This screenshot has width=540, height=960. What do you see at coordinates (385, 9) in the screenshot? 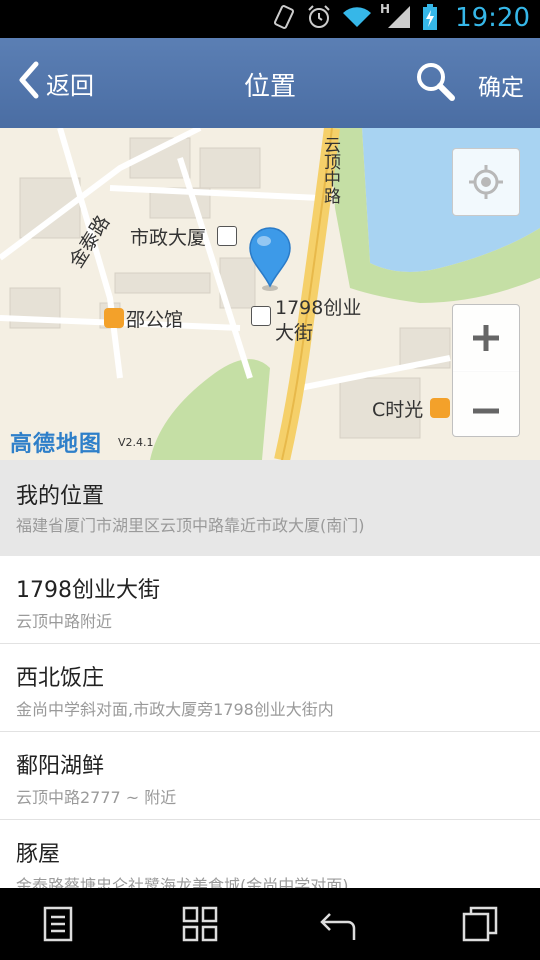
I see `signal-type-label: H` at bounding box center [385, 9].